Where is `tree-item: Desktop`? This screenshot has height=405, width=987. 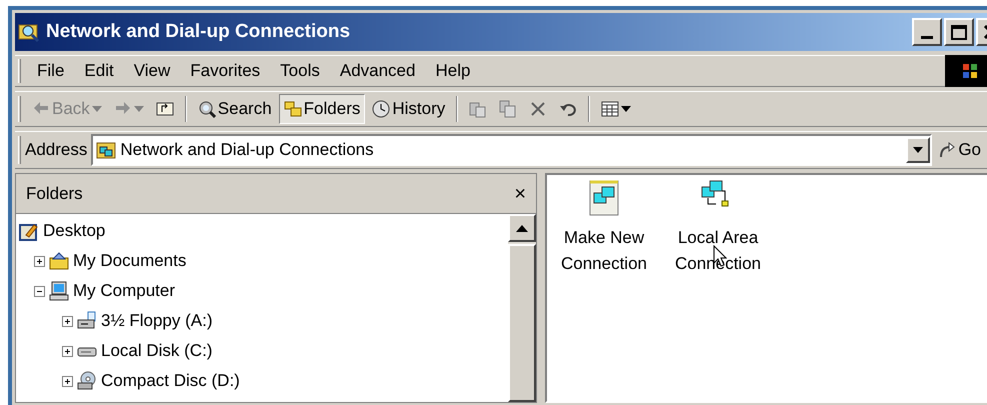
tree-item: Desktop is located at coordinates (74, 231).